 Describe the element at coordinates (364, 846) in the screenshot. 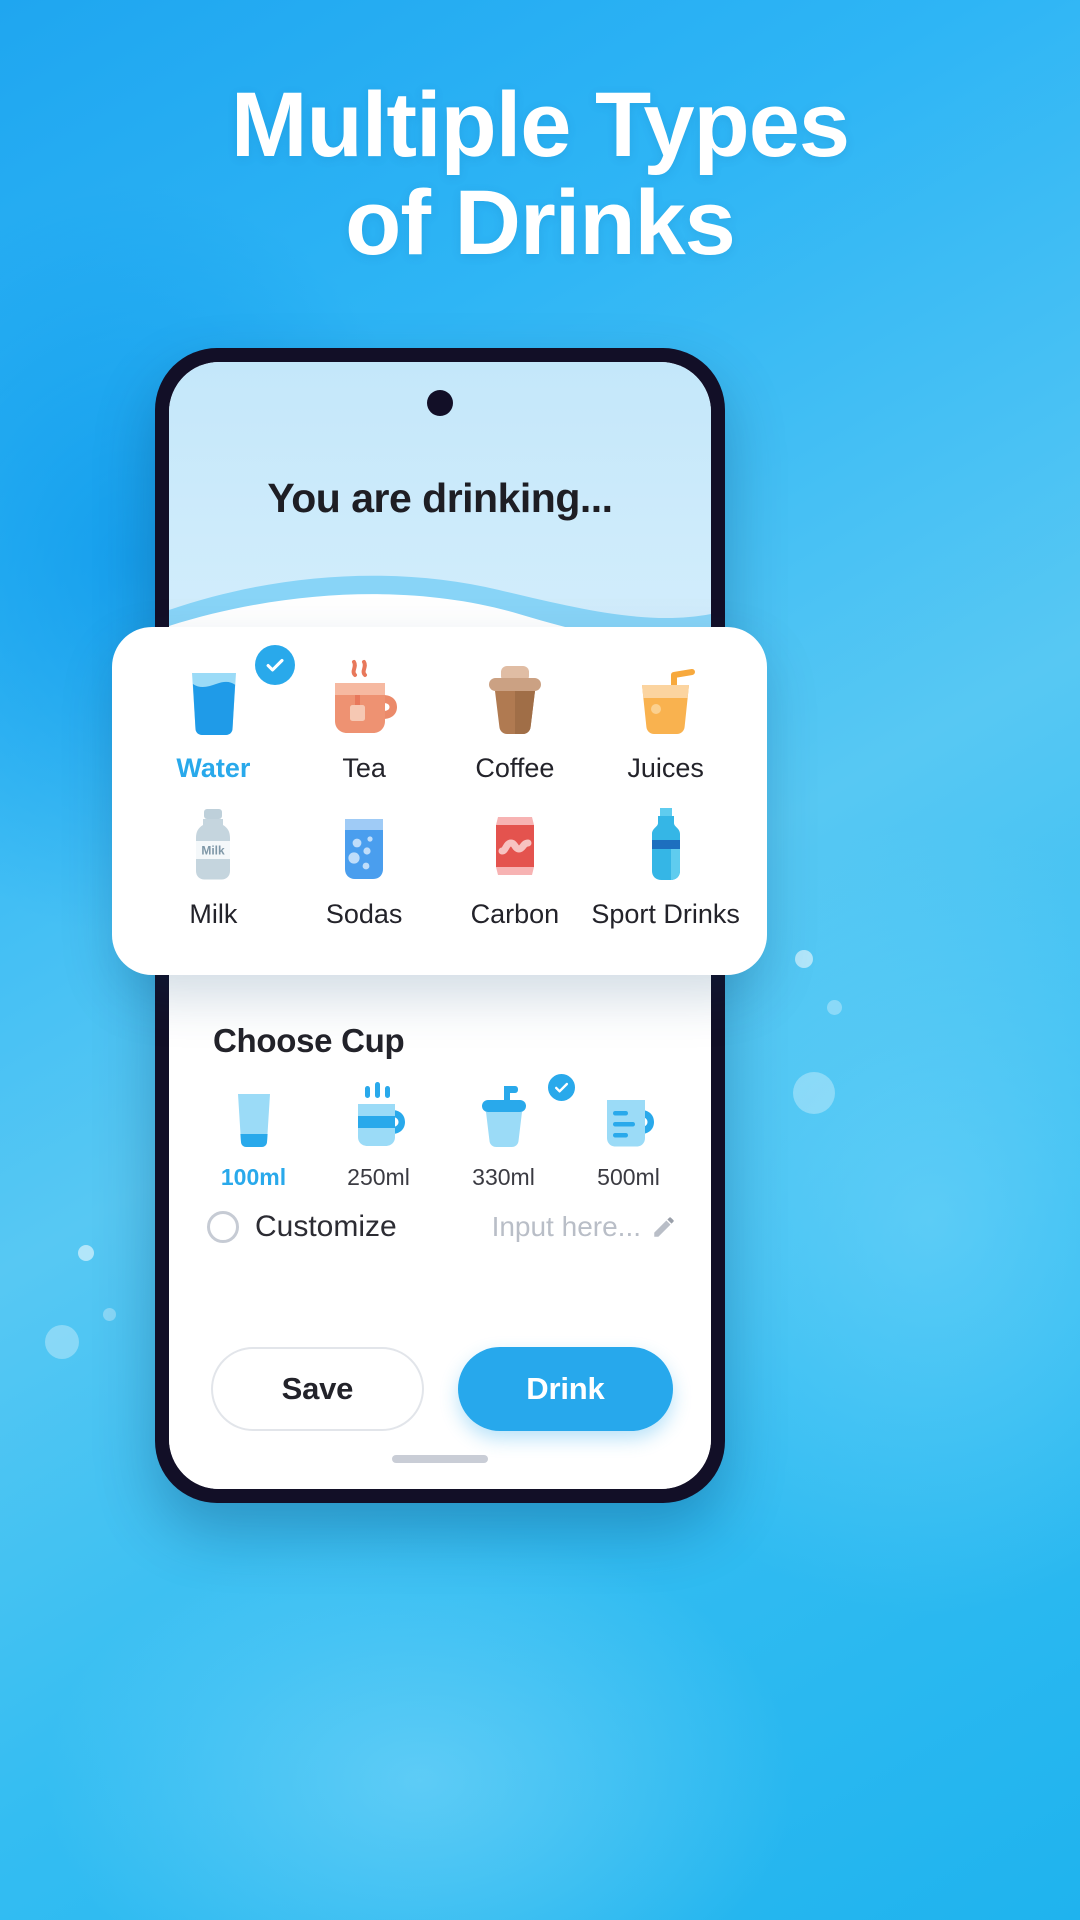

I see `soda-glass-icon` at that location.